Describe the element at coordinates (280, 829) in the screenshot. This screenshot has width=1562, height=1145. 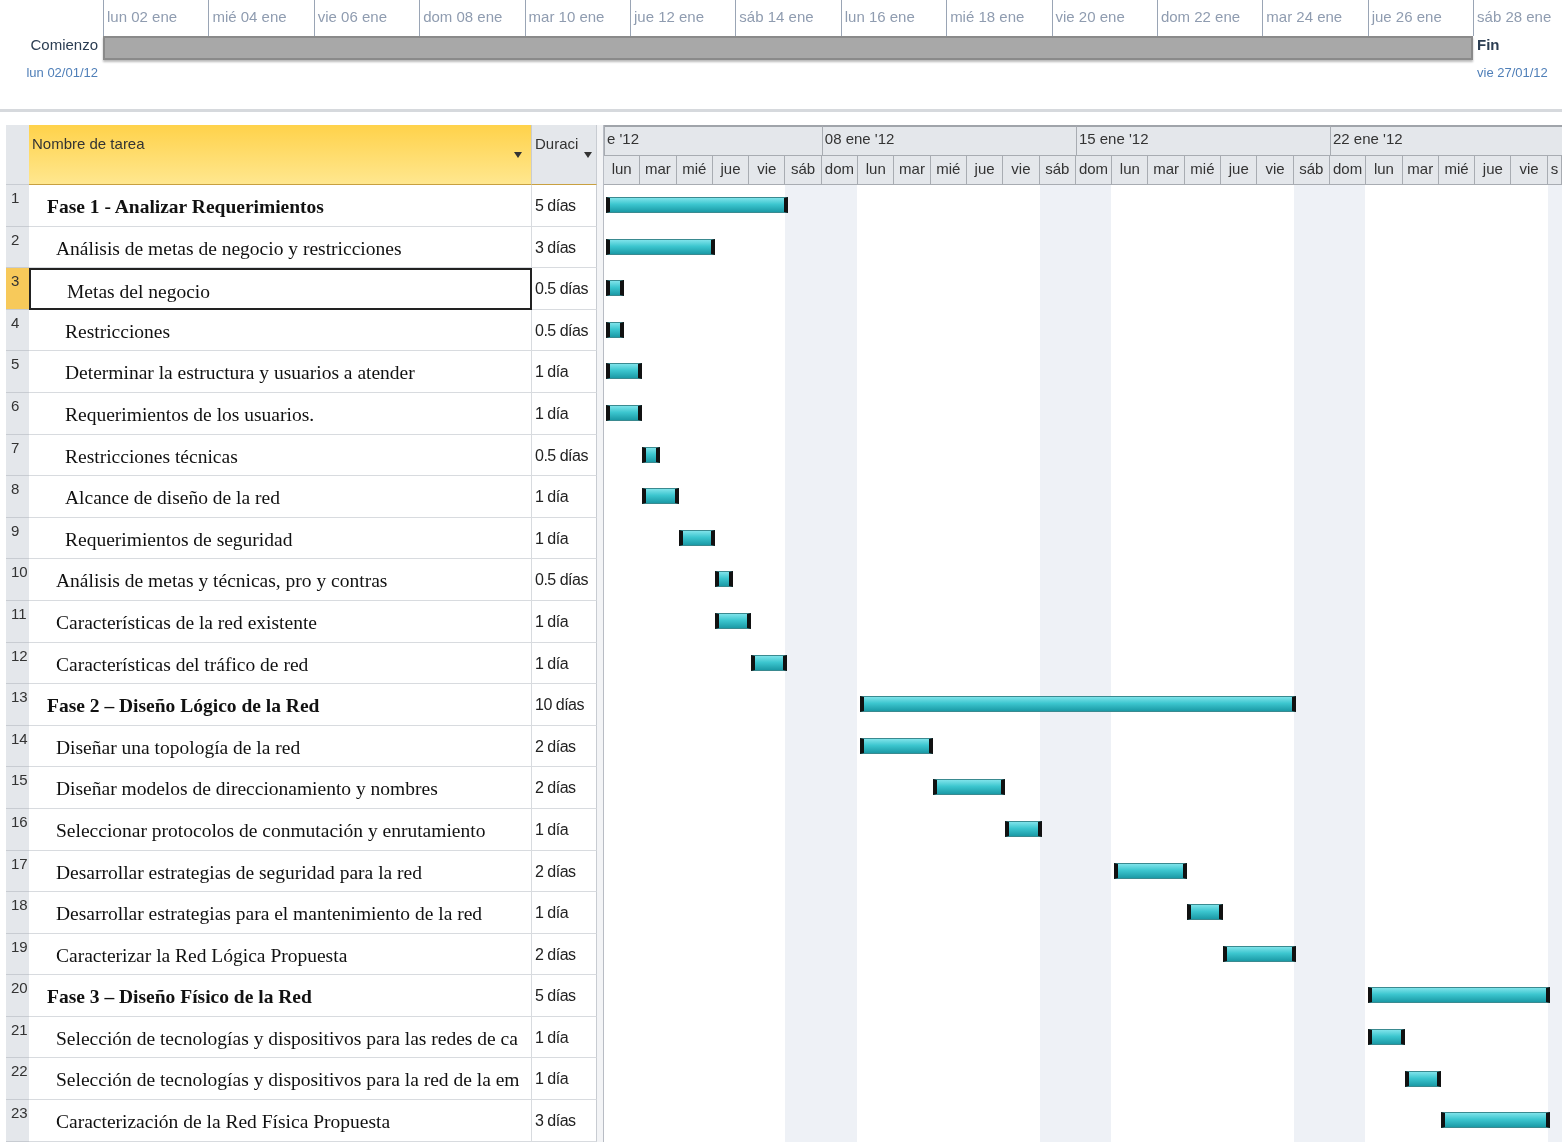
I see `task-name-cell: Seleccionar protocolos de conmutación y enrutamiento` at that location.